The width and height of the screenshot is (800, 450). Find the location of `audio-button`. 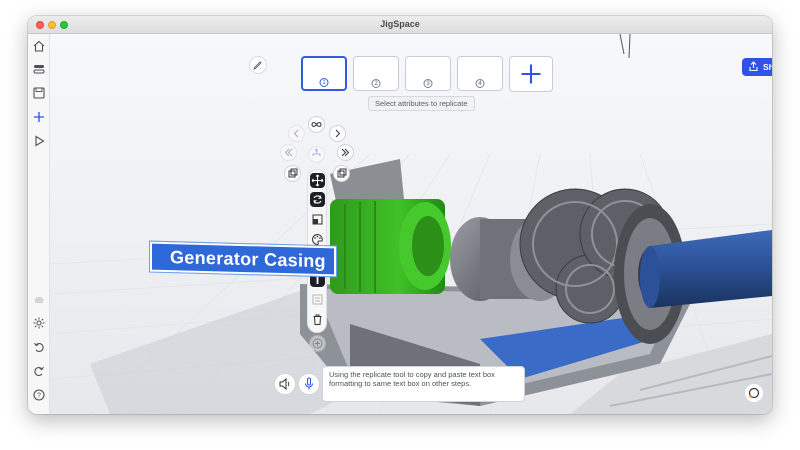

audio-button is located at coordinates (285, 384).